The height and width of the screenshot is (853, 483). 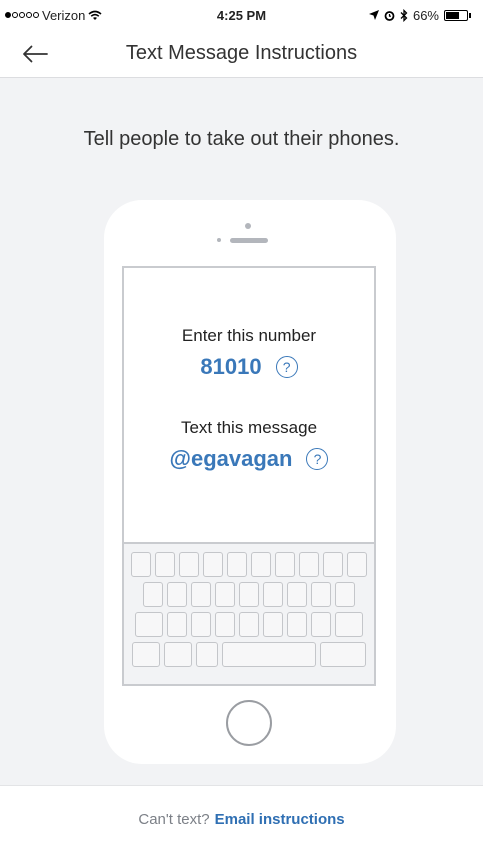 What do you see at coordinates (231, 366) in the screenshot?
I see `short-code-number: 81010` at bounding box center [231, 366].